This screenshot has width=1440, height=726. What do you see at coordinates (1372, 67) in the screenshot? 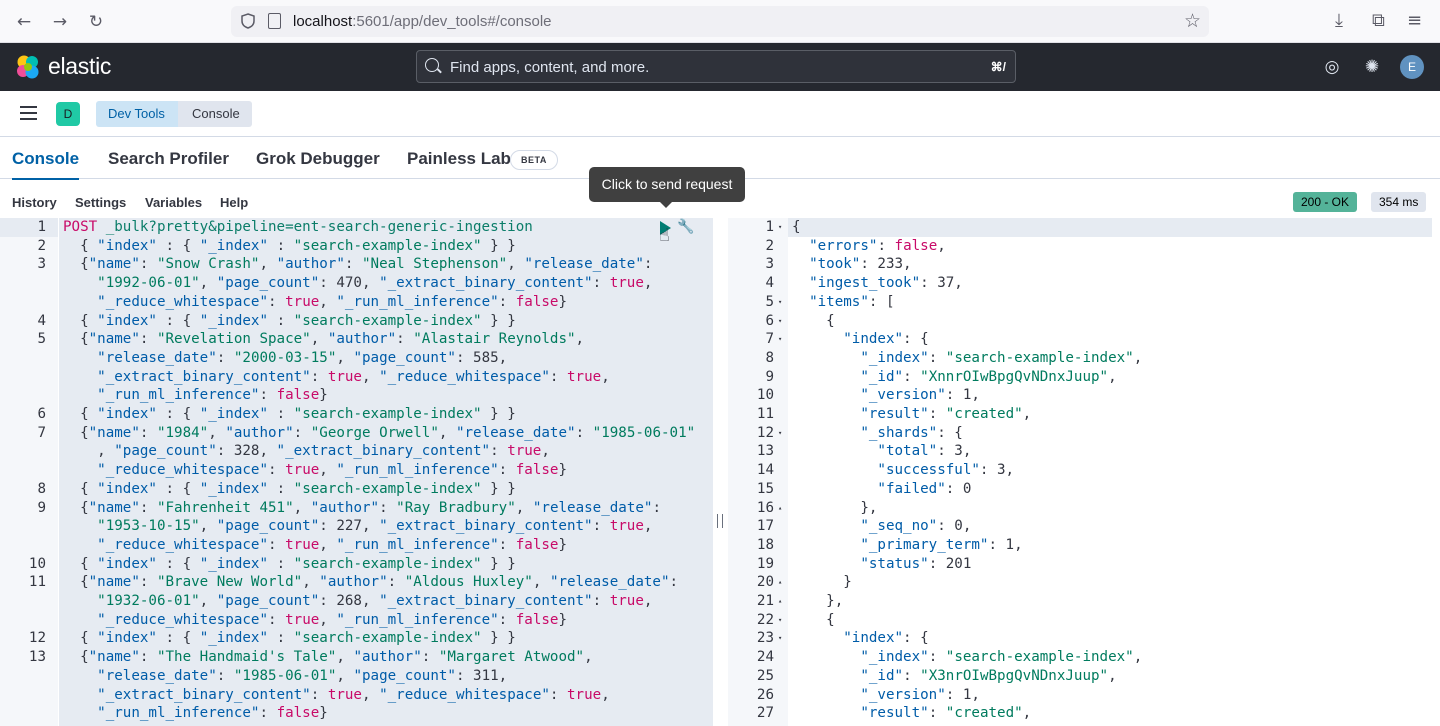
I see `news-feed-icon: ✺` at bounding box center [1372, 67].